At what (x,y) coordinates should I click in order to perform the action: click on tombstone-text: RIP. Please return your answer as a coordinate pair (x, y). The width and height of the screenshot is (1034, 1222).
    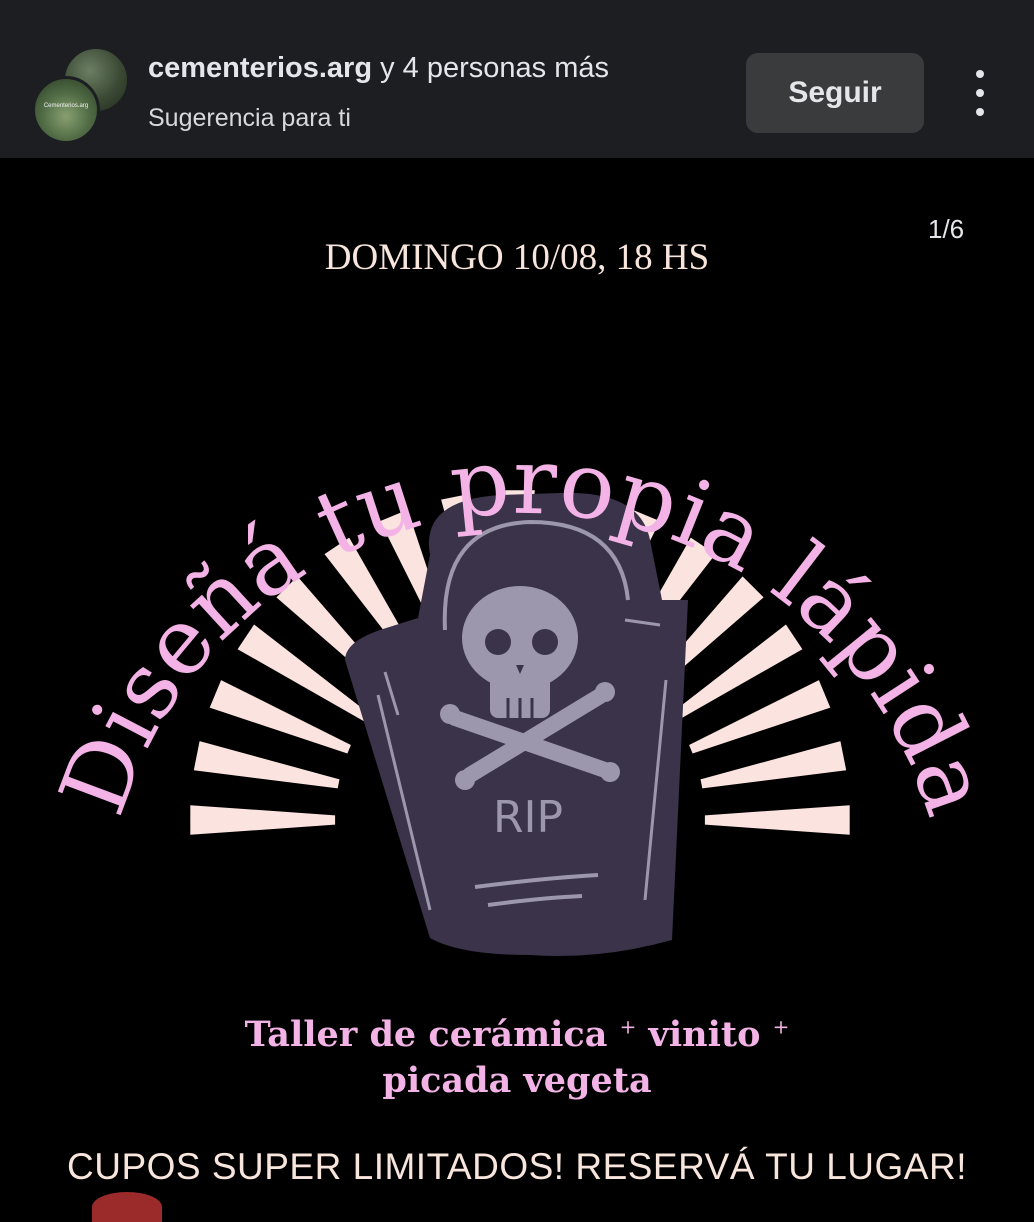
    Looking at the image, I should click on (528, 817).